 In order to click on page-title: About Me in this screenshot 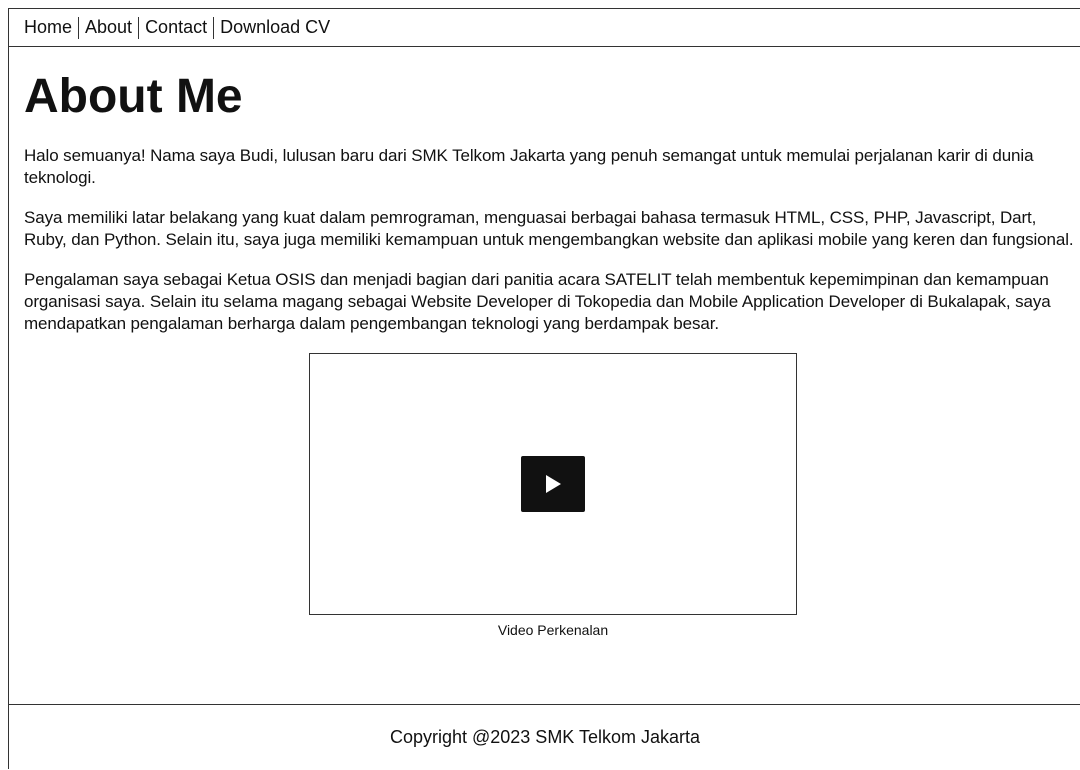, I will do `click(133, 96)`.